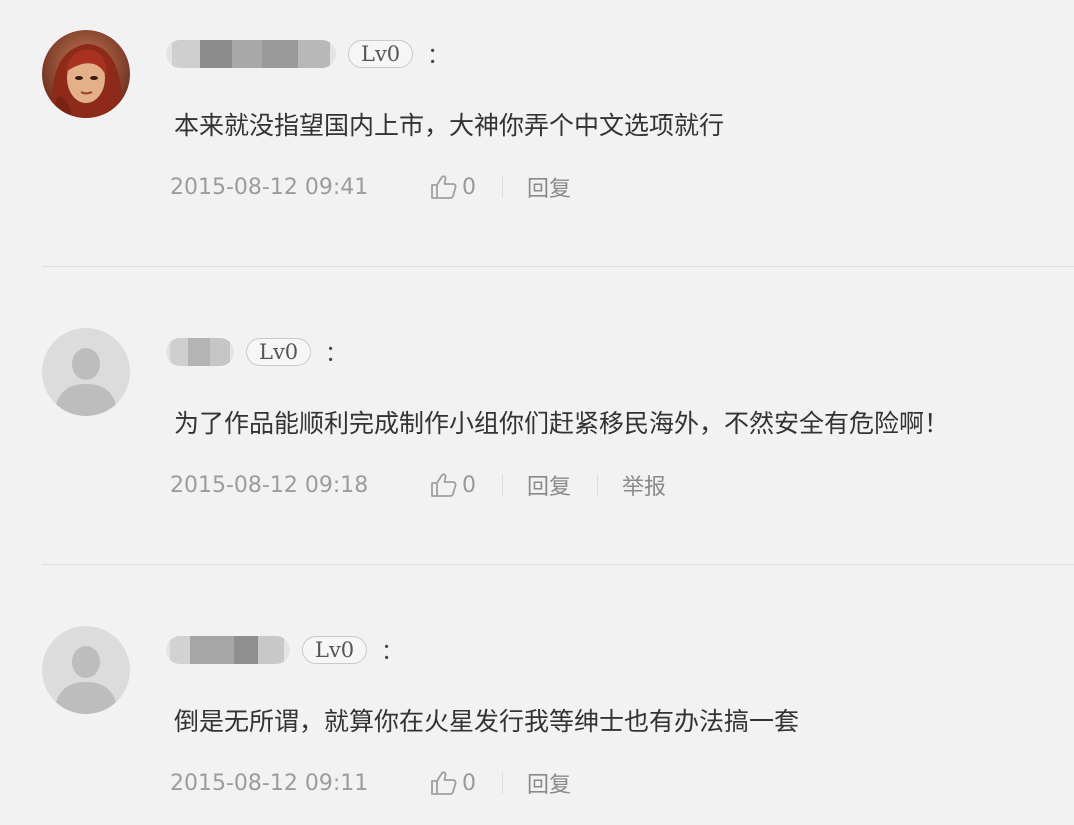 This screenshot has width=1074, height=825. Describe the element at coordinates (418, 485) in the screenshot. I see `comment-meta: 2015-08-12 09:18 0 回复 举报` at that location.